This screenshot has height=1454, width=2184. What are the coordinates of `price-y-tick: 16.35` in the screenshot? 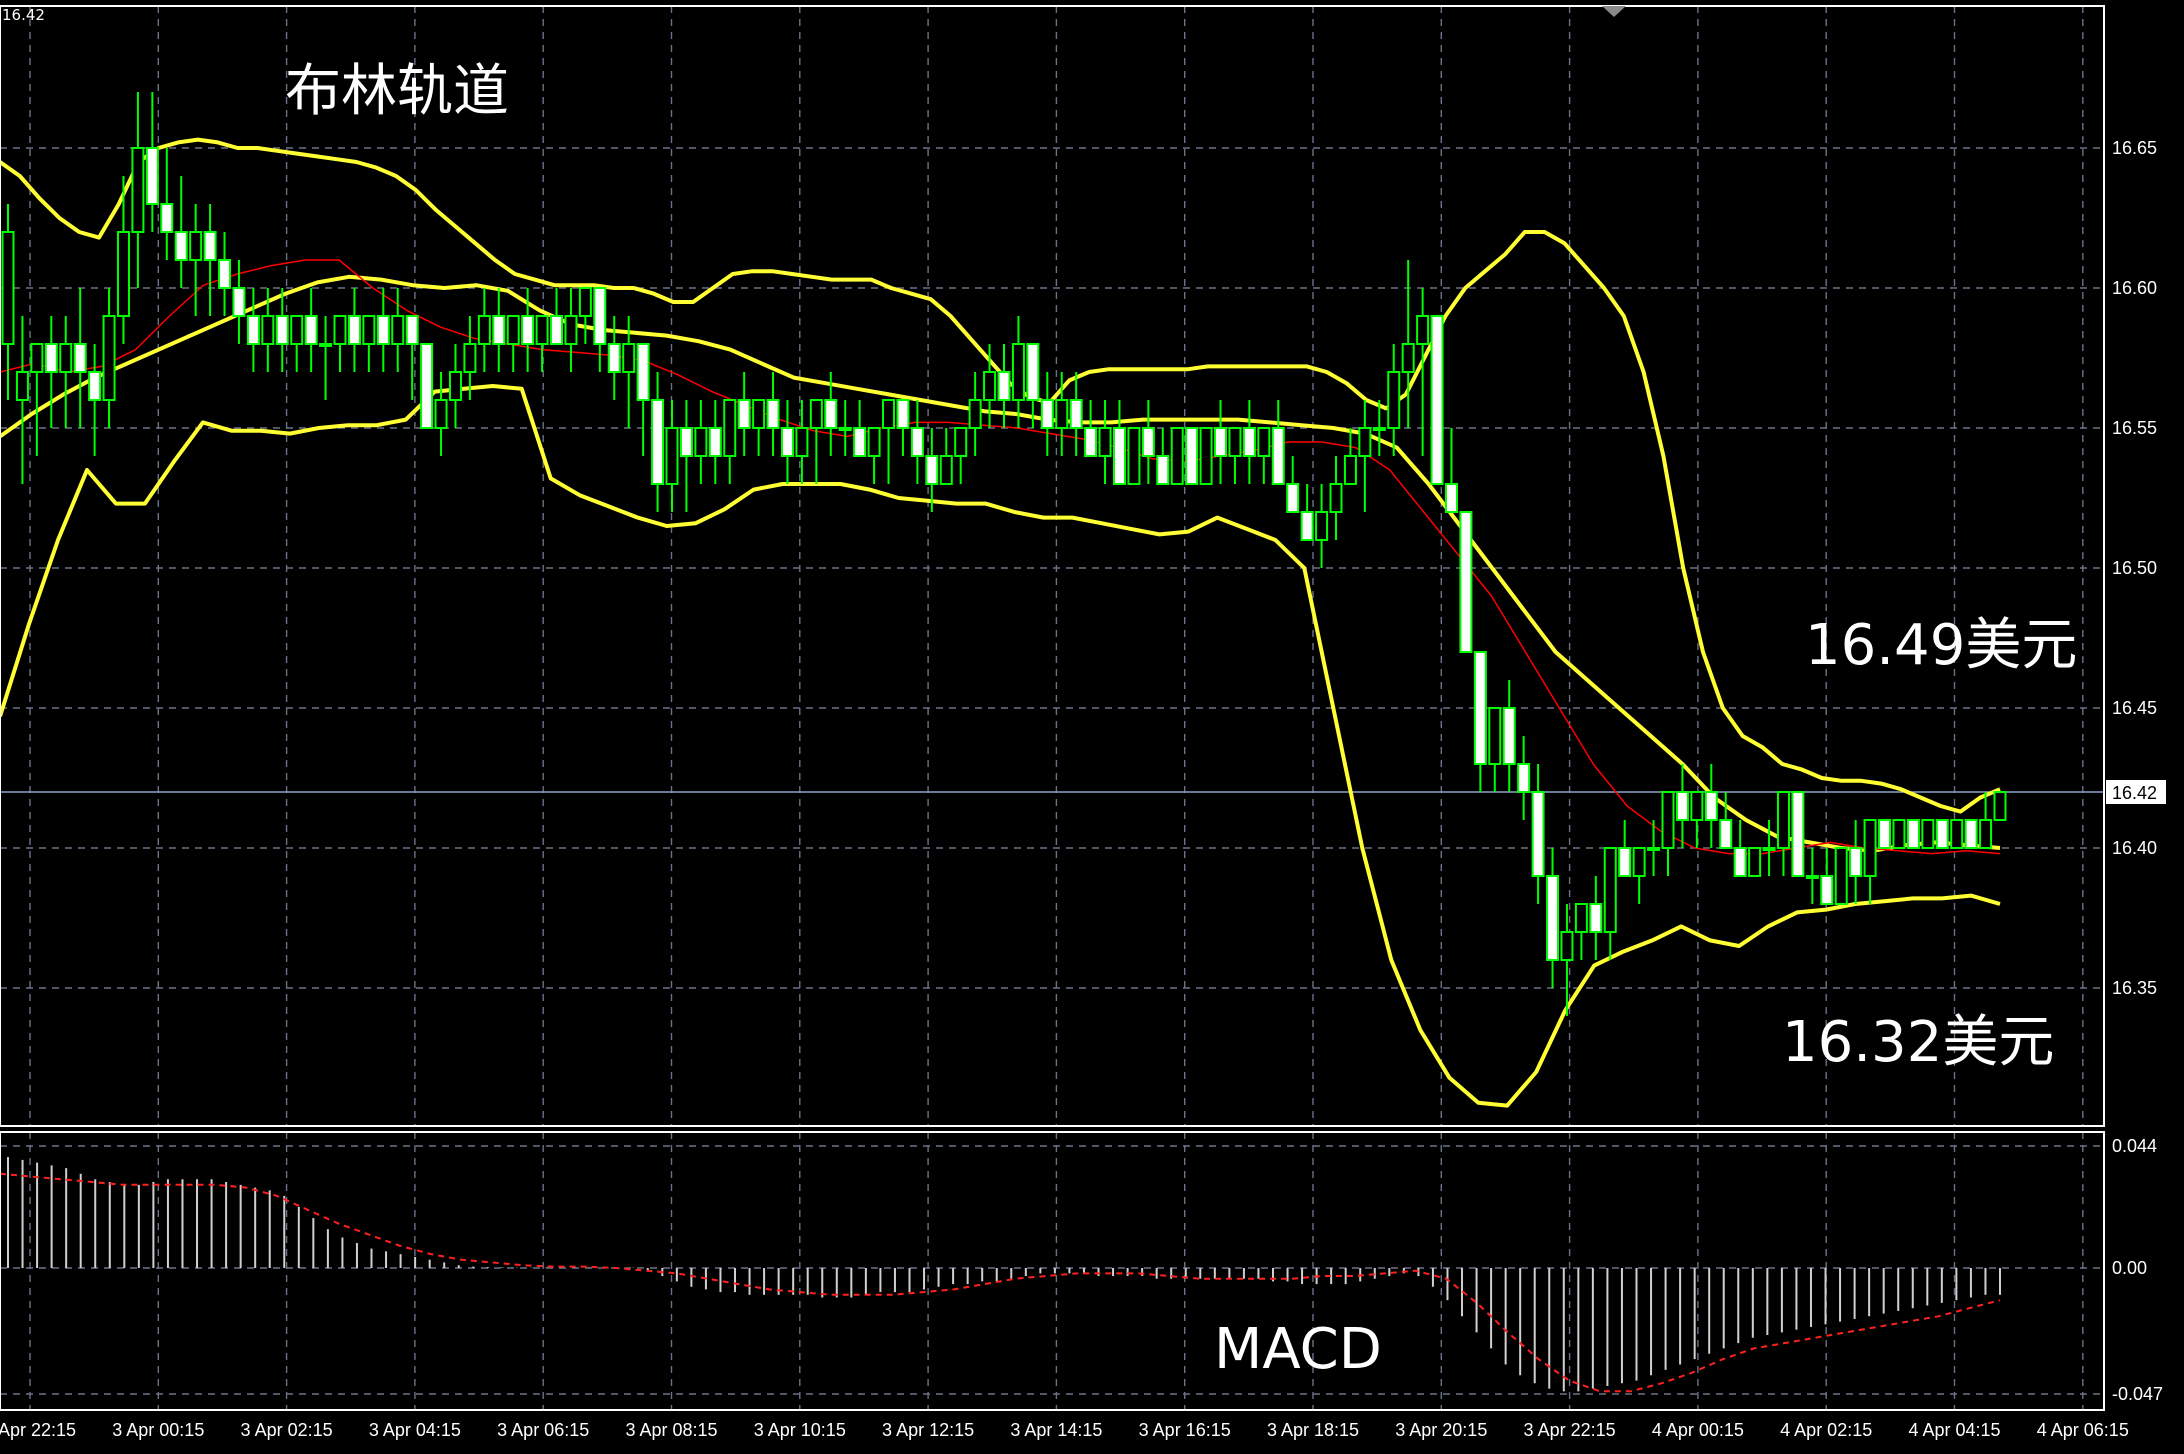 It's located at (2134, 988).